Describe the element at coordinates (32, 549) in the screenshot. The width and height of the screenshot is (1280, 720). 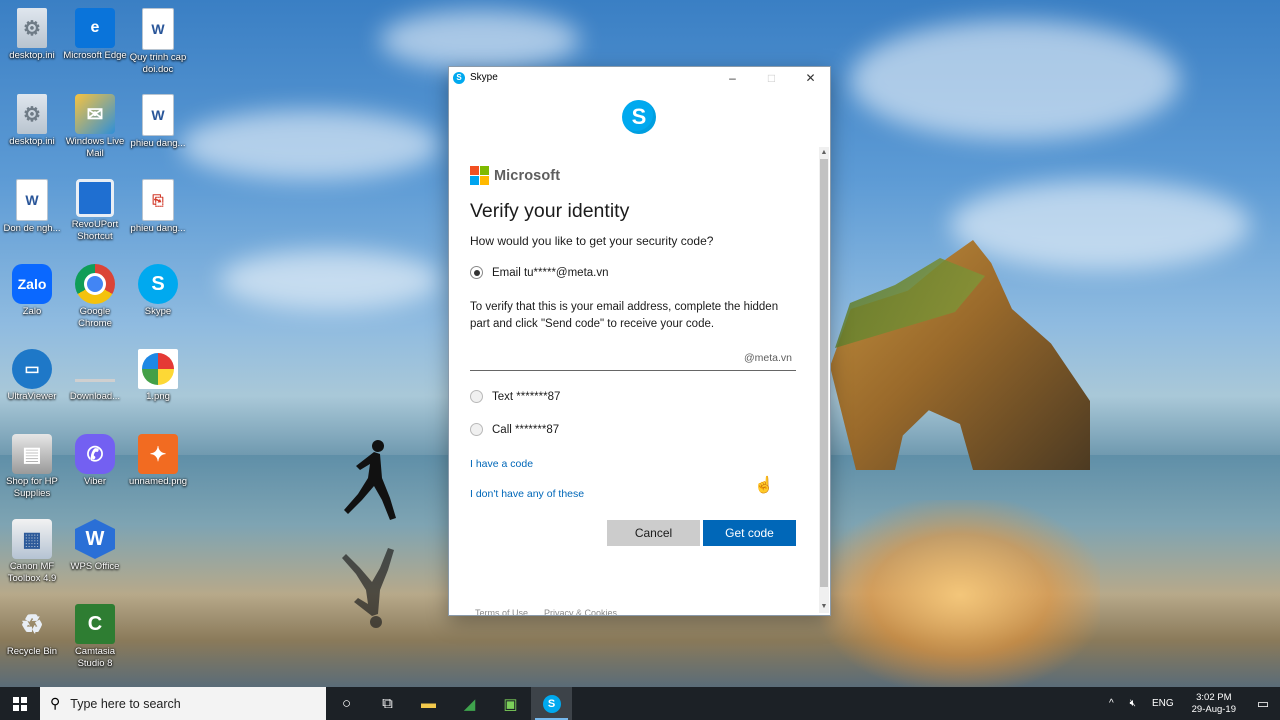
I see `desktop-icon-canon-toolbox: ▦ Canon MF Toolbox 4.9` at that location.